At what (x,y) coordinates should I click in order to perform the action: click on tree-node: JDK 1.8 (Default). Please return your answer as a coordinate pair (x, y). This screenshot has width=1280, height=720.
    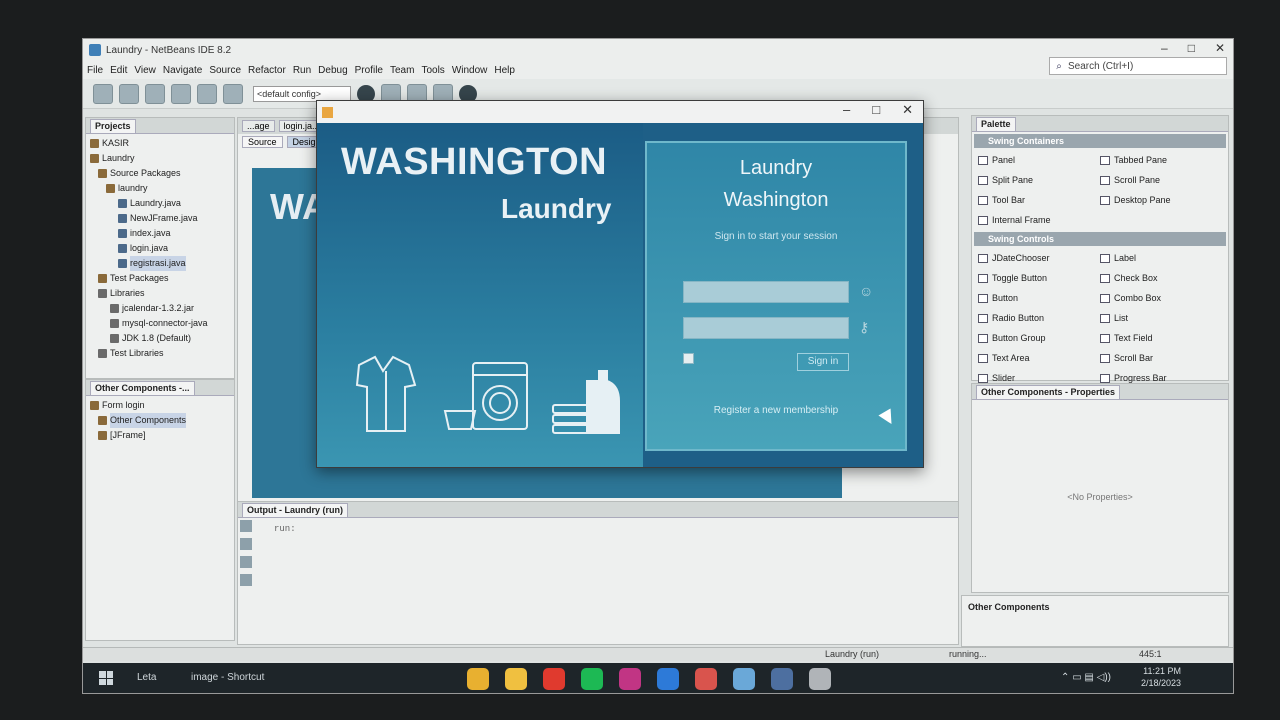
    Looking at the image, I should click on (160, 338).